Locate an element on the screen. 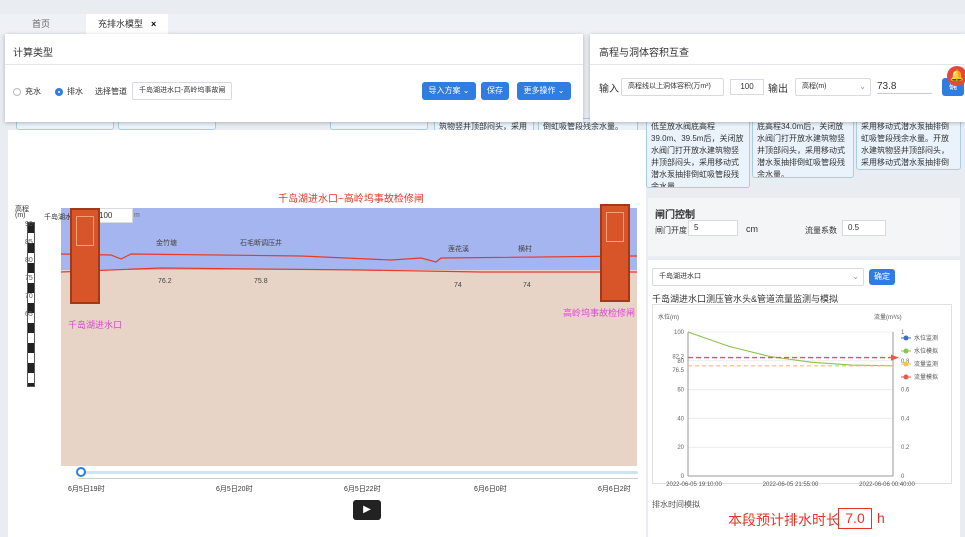 The width and height of the screenshot is (965, 537). x-tick-label: 2022-06-06 00:40:00 is located at coordinates (887, 485).